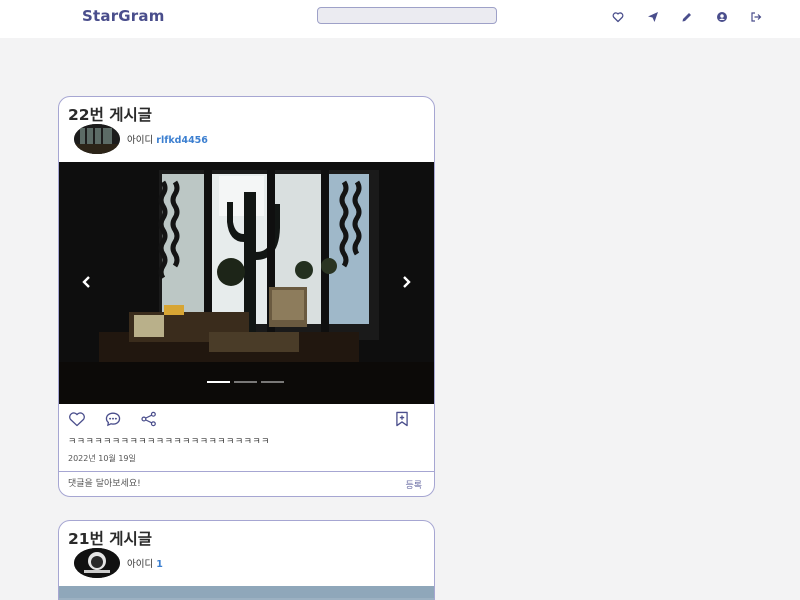 The height and width of the screenshot is (600, 800). I want to click on search-input, so click(407, 15).